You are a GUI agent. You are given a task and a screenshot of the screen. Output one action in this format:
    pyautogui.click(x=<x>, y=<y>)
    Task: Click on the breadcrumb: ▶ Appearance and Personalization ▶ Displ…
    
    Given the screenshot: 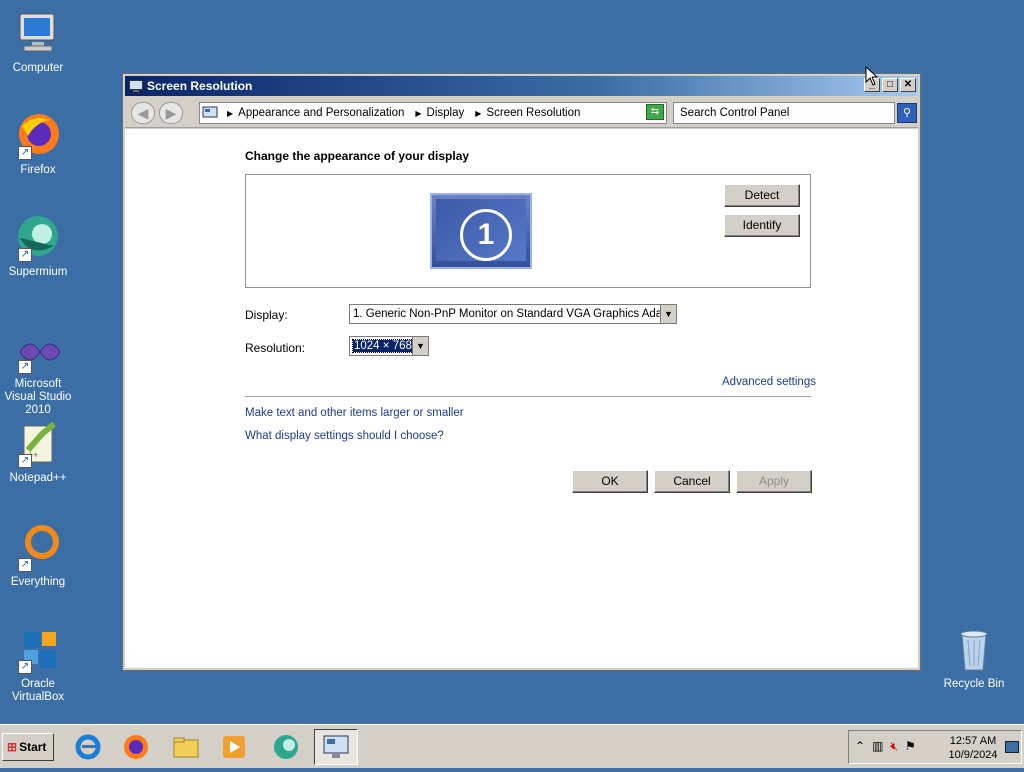 What is the action you would take?
    pyautogui.click(x=454, y=113)
    